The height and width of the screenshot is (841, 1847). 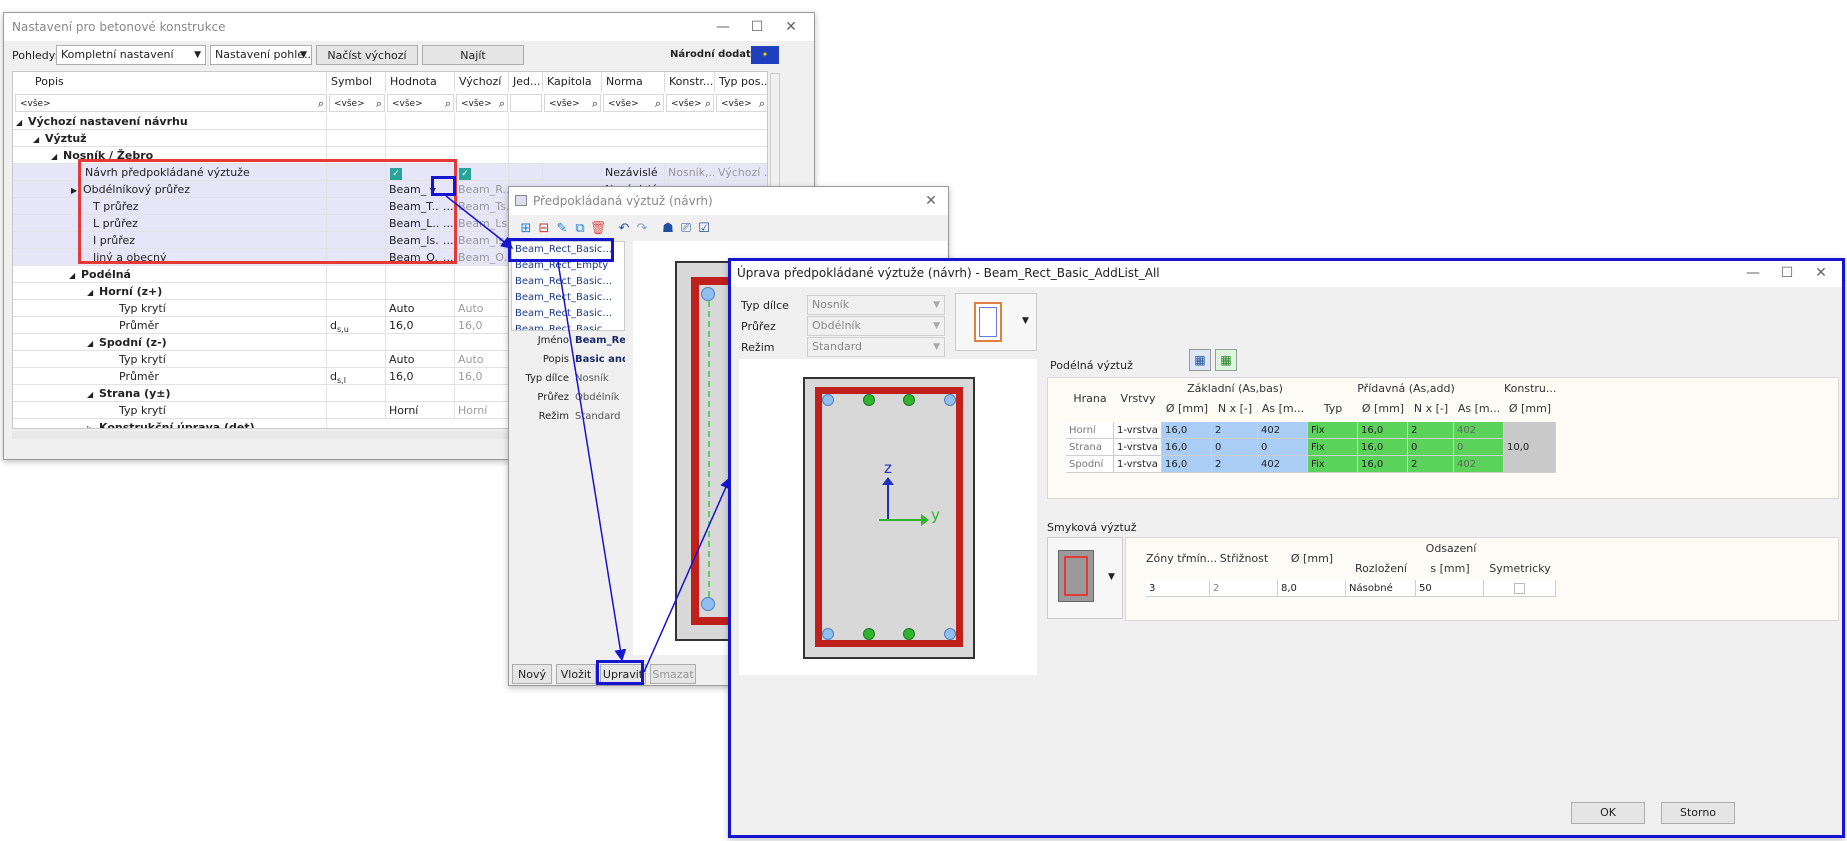 I want to click on default-cell: Auto, so click(x=482, y=308).